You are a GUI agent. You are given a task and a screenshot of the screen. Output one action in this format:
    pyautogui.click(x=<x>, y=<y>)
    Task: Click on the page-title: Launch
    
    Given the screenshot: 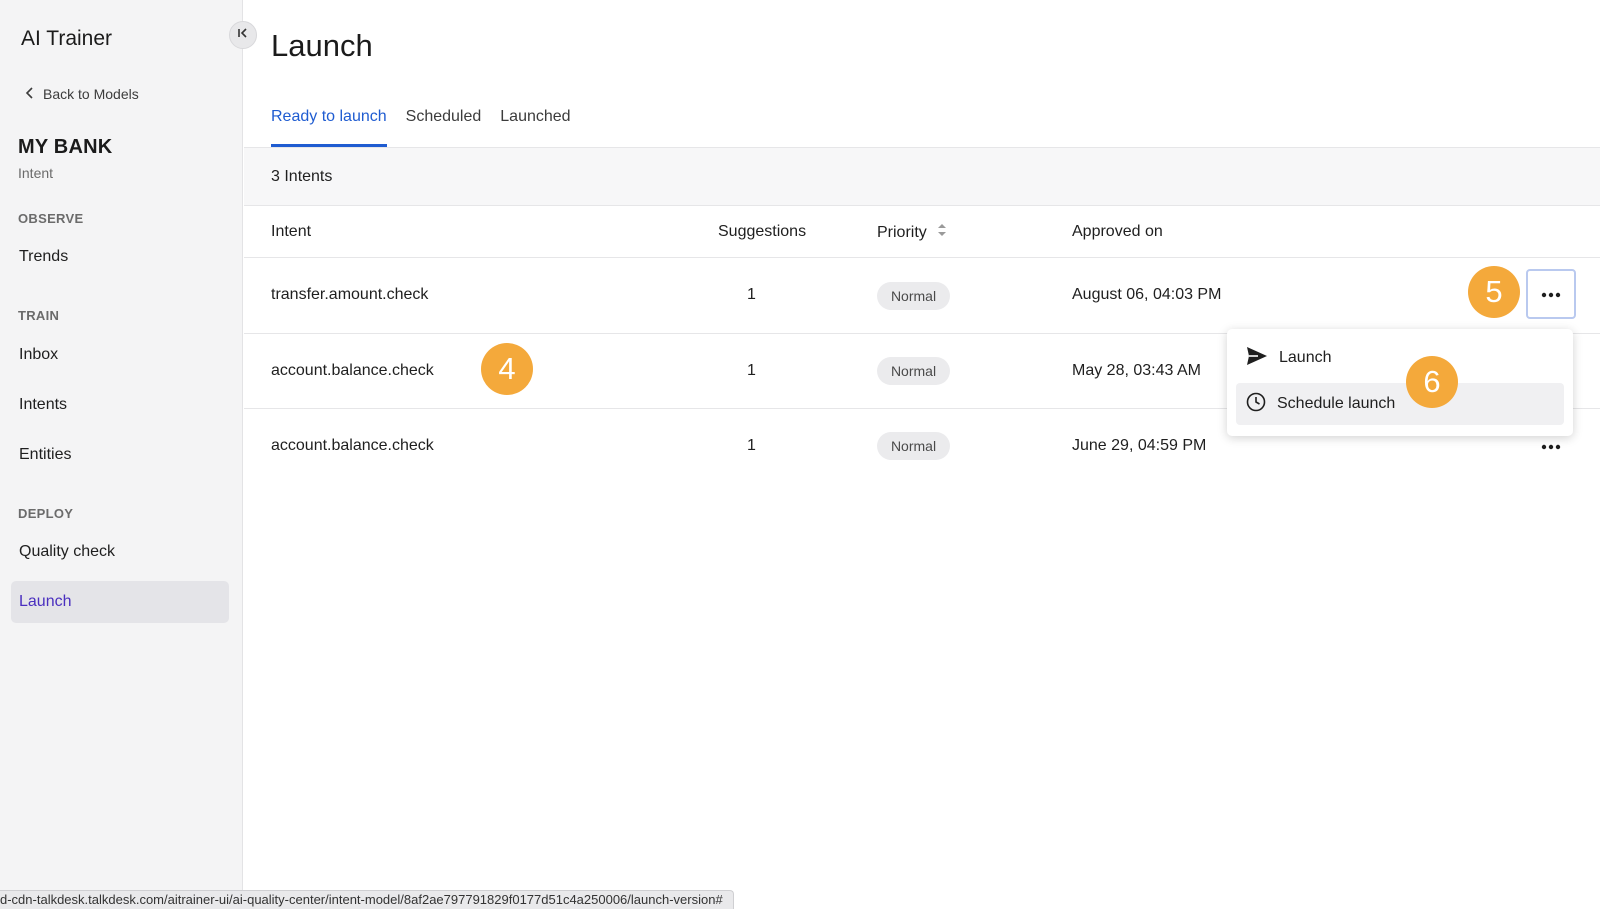 What is the action you would take?
    pyautogui.click(x=322, y=45)
    